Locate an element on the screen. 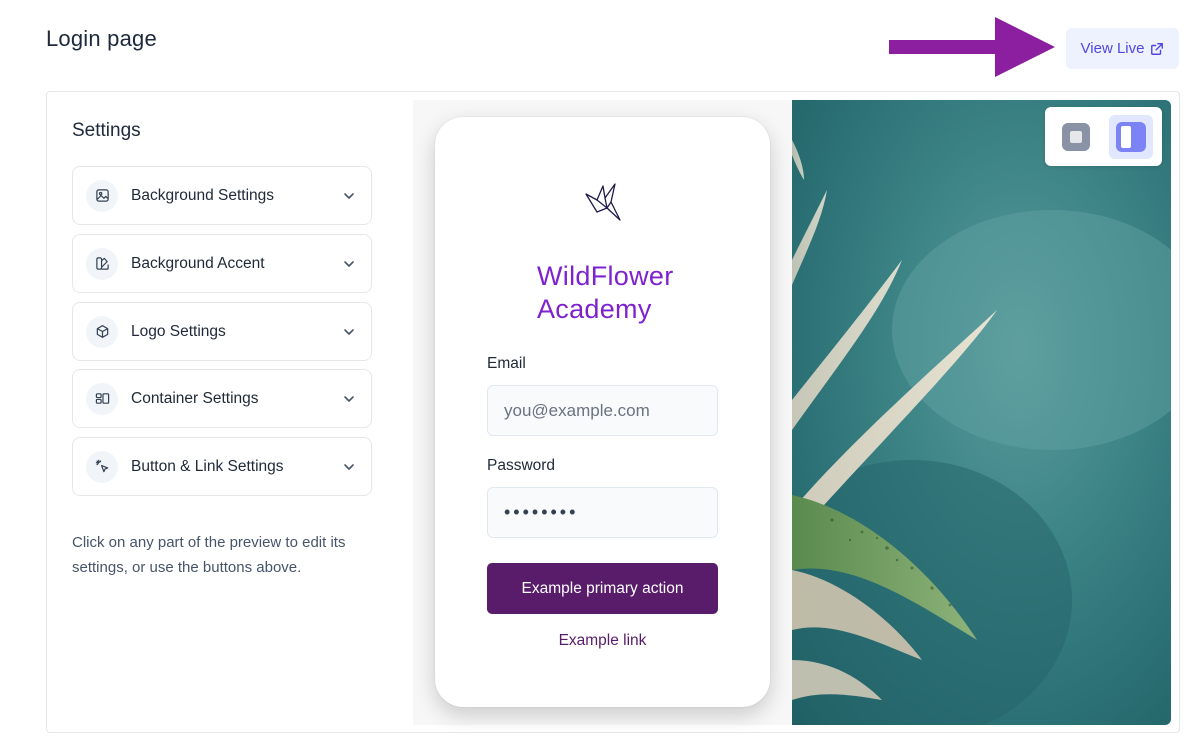  brand-name: WildFlower Academy is located at coordinates (637, 293).